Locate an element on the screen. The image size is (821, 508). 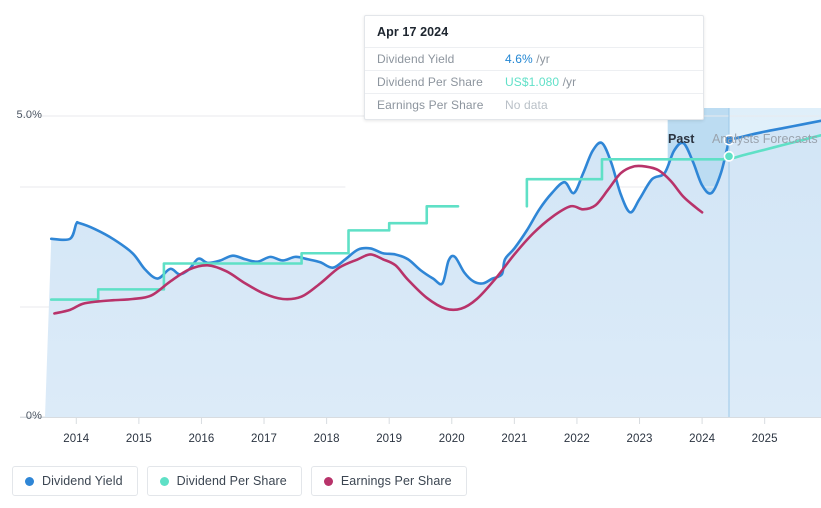
x-axis-label-2022: 2022 is located at coordinates (576, 439).